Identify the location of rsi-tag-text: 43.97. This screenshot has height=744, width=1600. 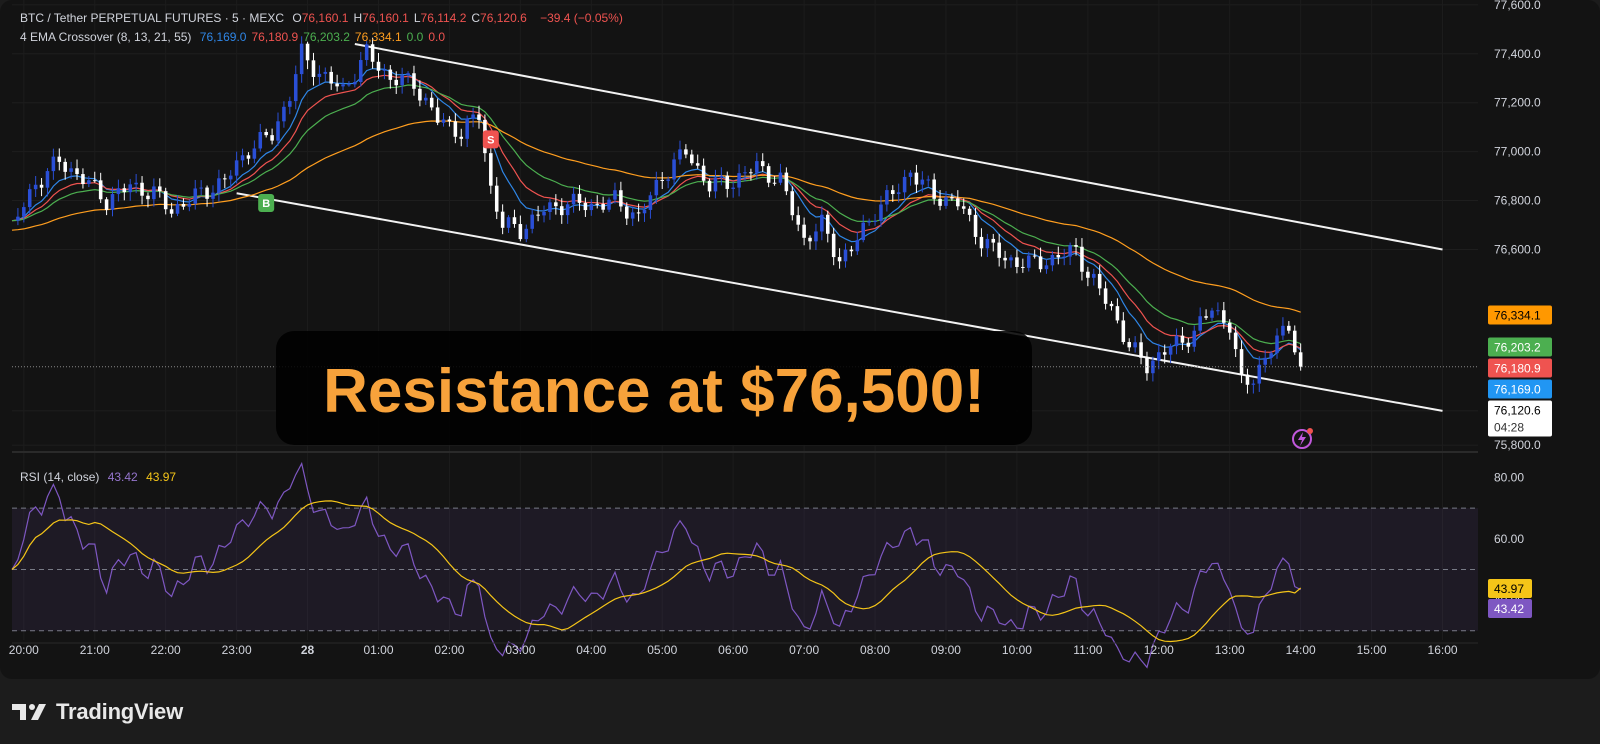
(1509, 589).